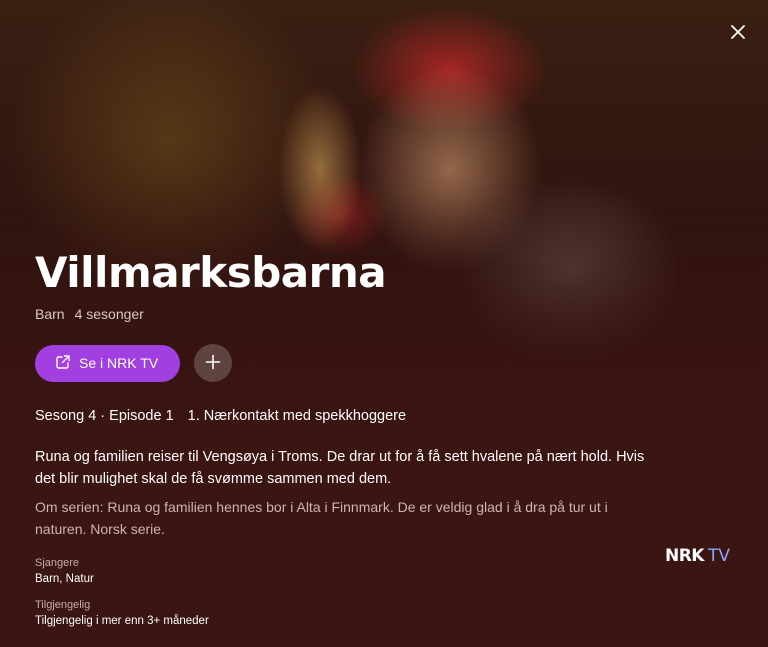 The image size is (768, 647). I want to click on nrk-tv-logo: NRK TV, so click(697, 556).